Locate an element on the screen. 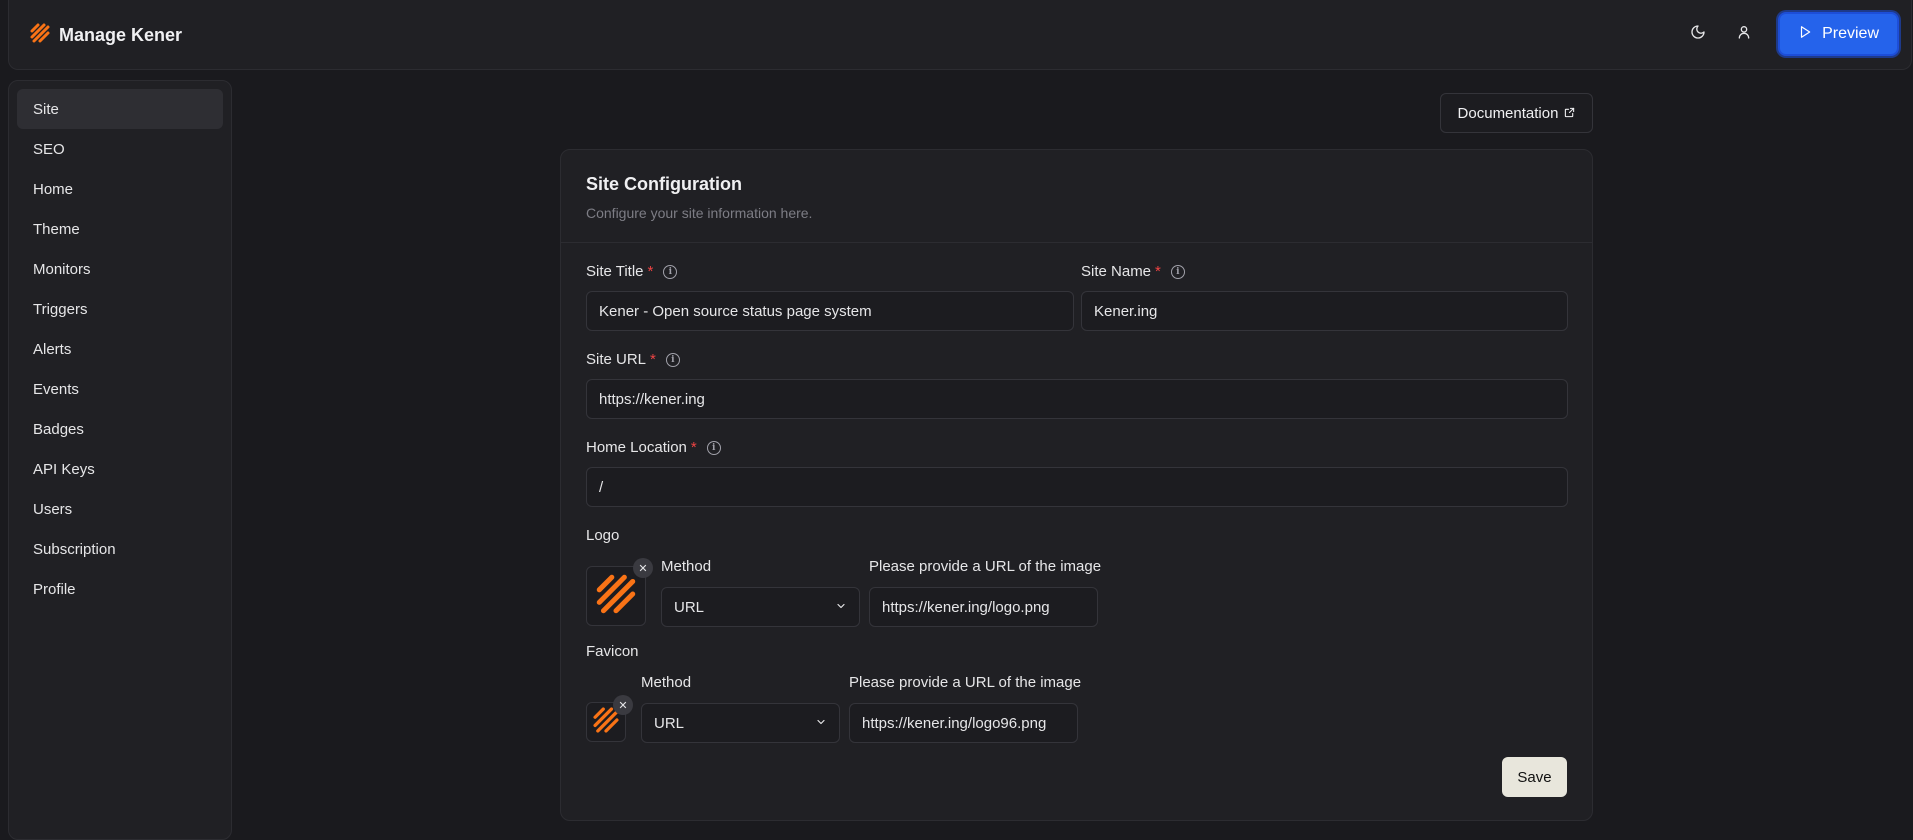  sidebar-item-triggers: Triggers is located at coordinates (120, 309).